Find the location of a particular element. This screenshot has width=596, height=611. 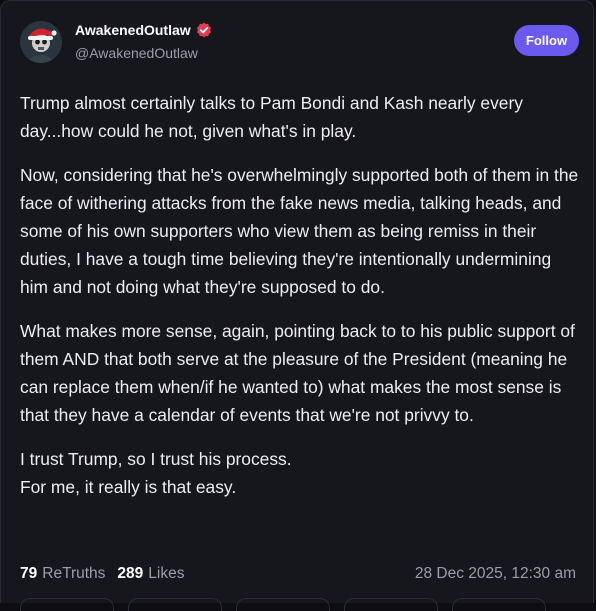

likes-stat: 289 Likes is located at coordinates (150, 574).